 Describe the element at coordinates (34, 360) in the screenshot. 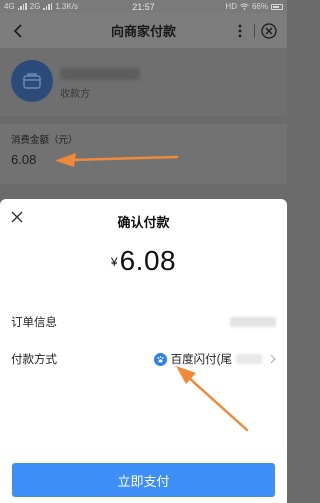

I see `payment-method-label: 付款方式` at that location.